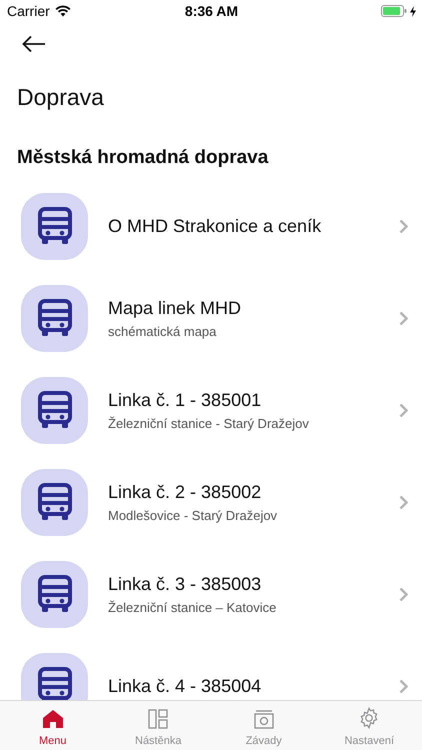 The height and width of the screenshot is (750, 422). Describe the element at coordinates (28, 11) in the screenshot. I see `carrier-label: Carrier` at that location.